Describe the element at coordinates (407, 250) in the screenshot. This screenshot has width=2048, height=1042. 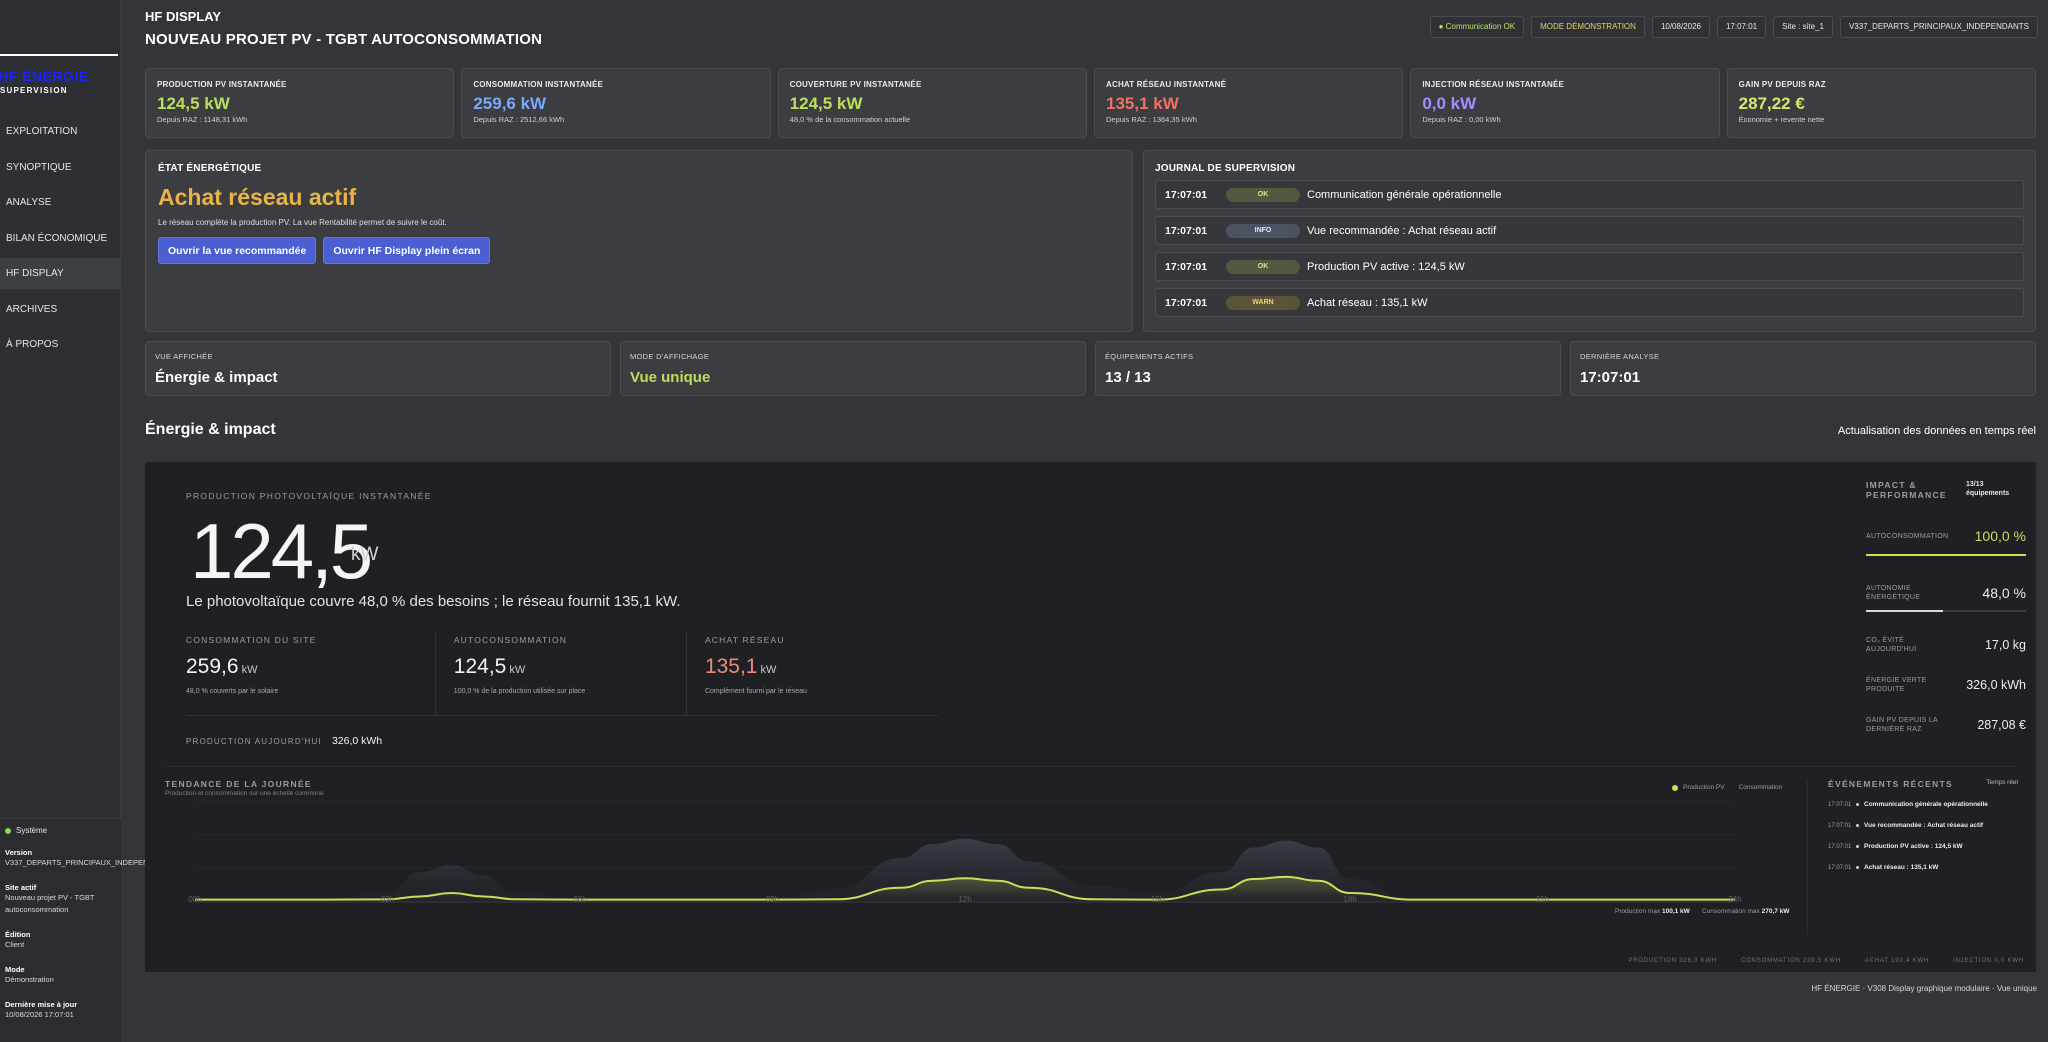
I see `open-fullscreen-button: Ouvrir HF Display plein écran` at that location.